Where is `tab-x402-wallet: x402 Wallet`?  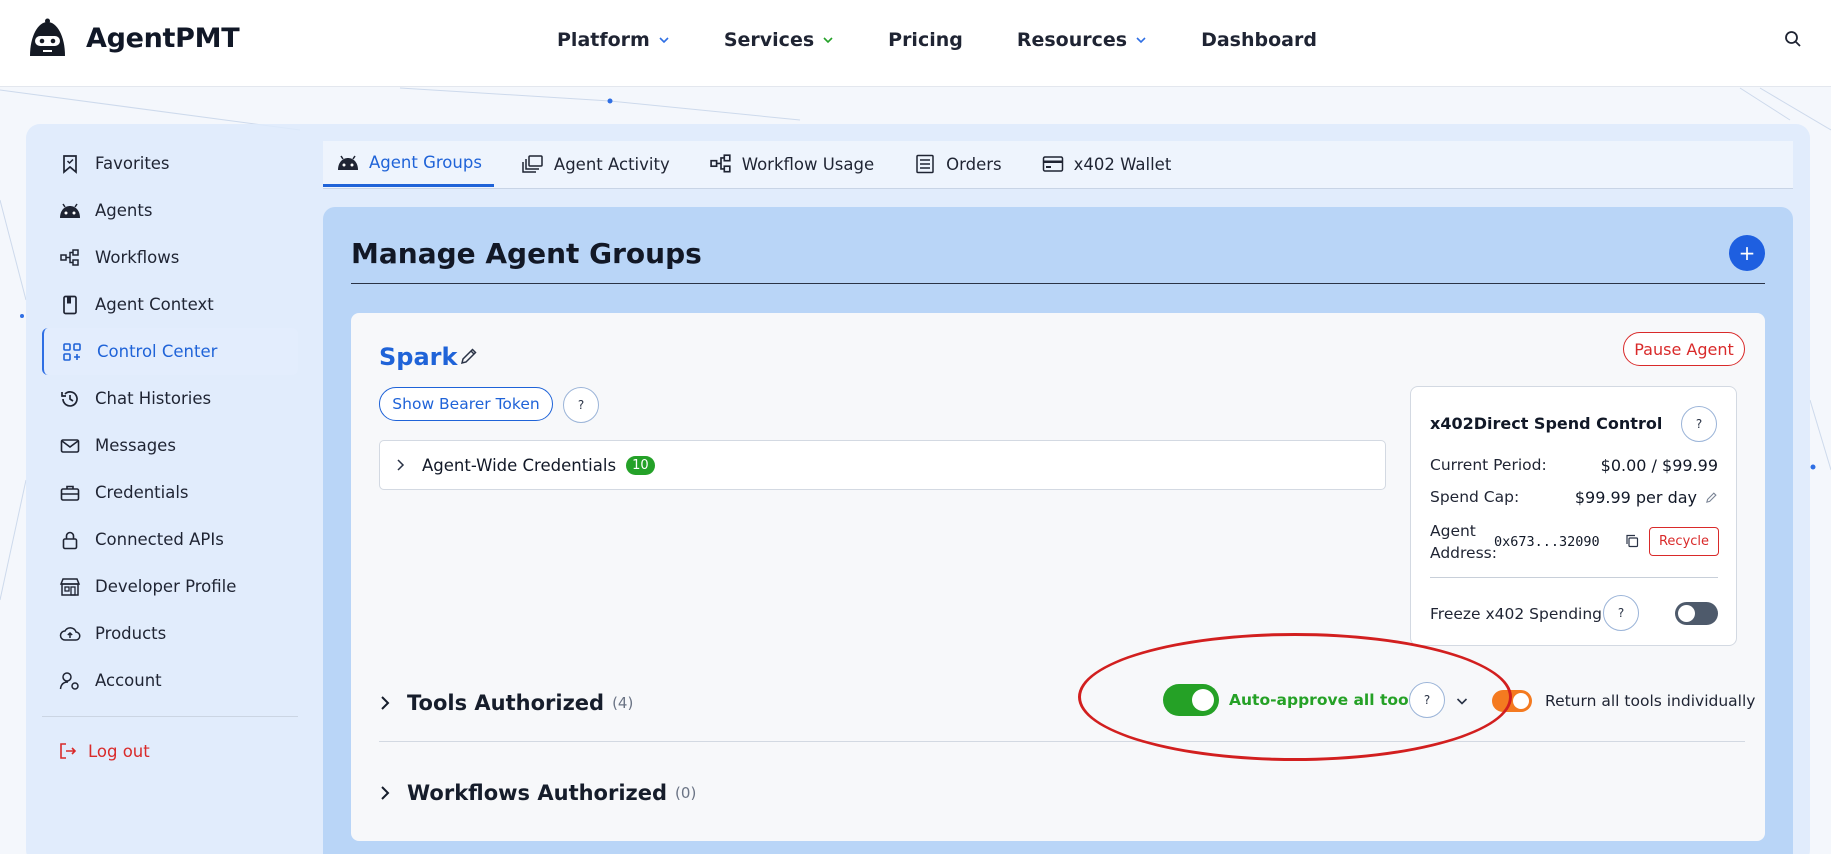
tab-x402-wallet: x402 Wallet is located at coordinates (1106, 164).